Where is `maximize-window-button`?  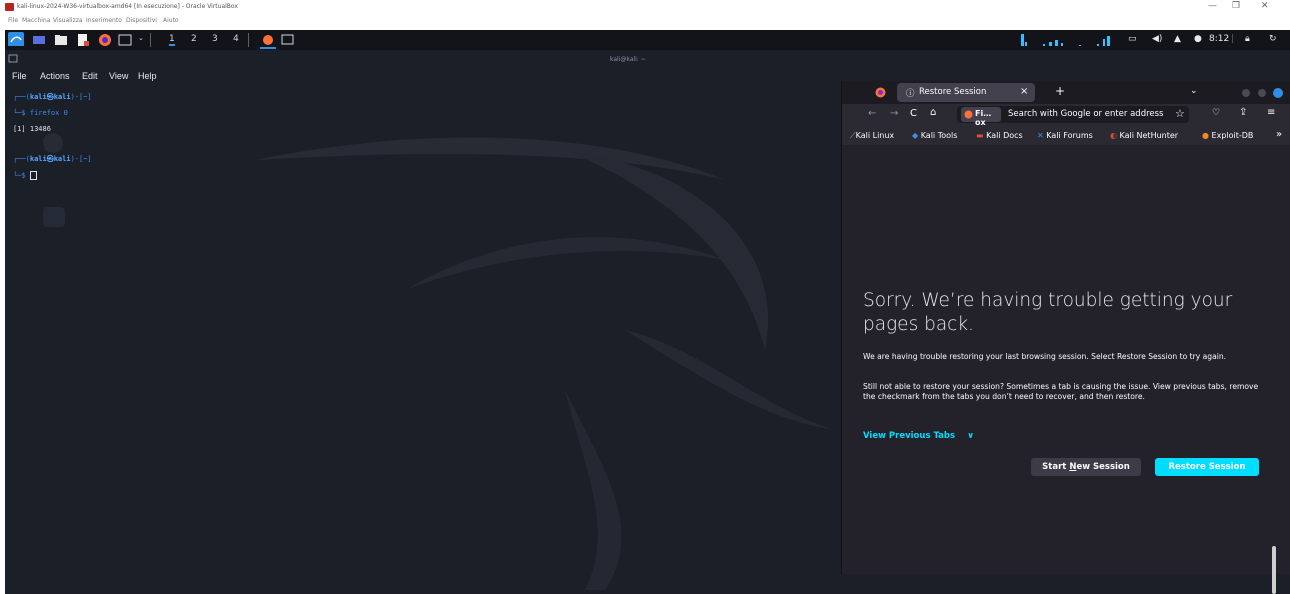 maximize-window-button is located at coordinates (1262, 93).